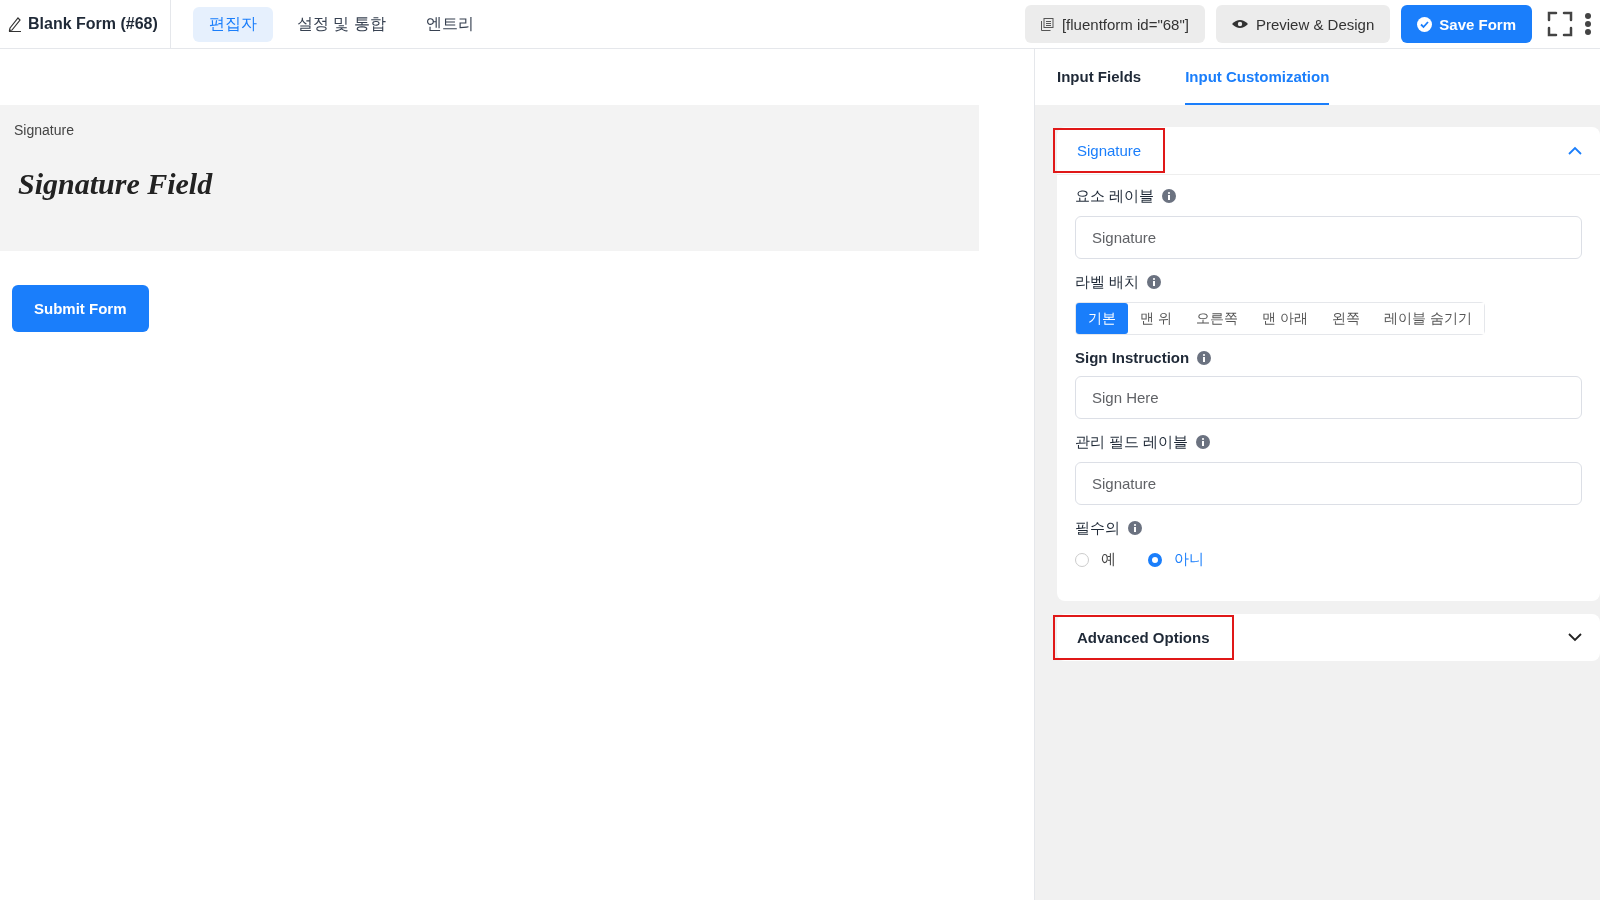 Image resolution: width=1600 pixels, height=900 pixels. What do you see at coordinates (15, 24) in the screenshot?
I see `pencil-icon` at bounding box center [15, 24].